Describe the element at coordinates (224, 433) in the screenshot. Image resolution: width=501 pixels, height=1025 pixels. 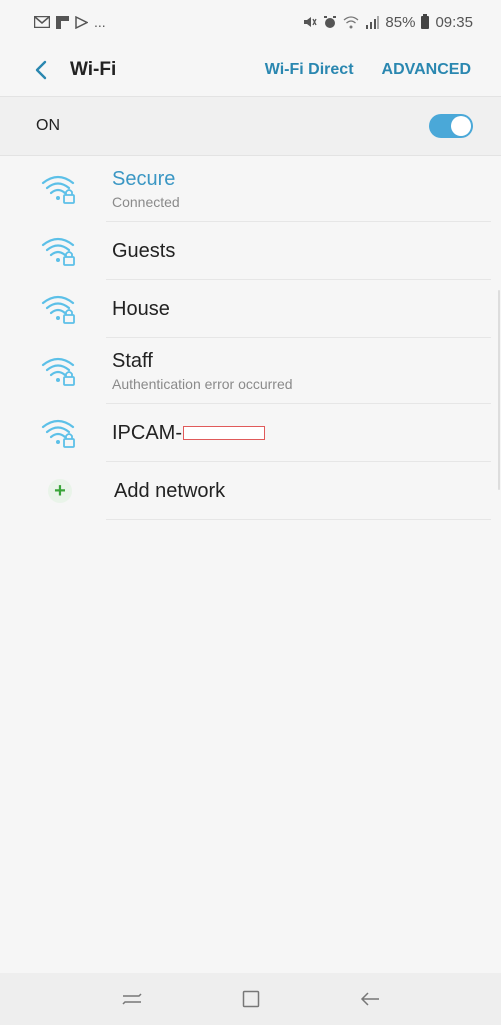
I see `redaction-box` at that location.